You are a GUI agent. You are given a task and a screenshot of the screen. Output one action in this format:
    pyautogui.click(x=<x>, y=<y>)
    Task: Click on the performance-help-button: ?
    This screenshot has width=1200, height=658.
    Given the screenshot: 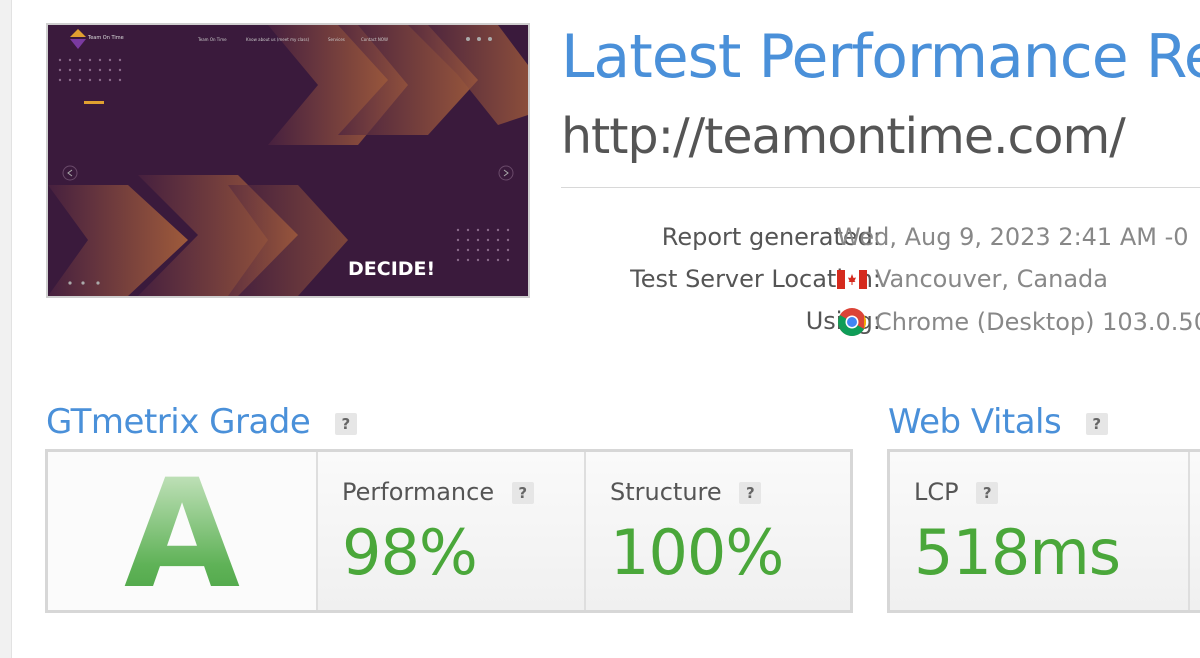 What is the action you would take?
    pyautogui.click(x=522, y=493)
    